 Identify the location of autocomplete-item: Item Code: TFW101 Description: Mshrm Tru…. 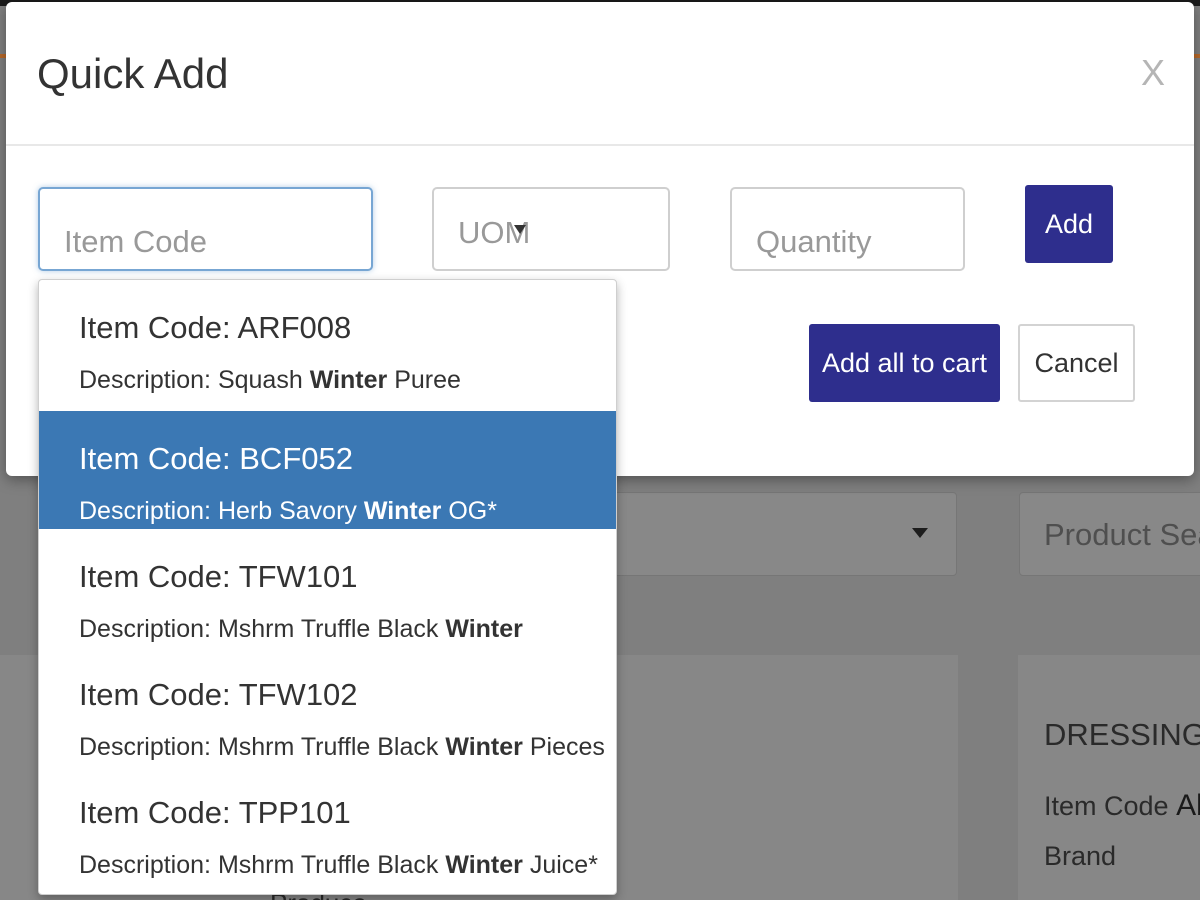
(327, 588).